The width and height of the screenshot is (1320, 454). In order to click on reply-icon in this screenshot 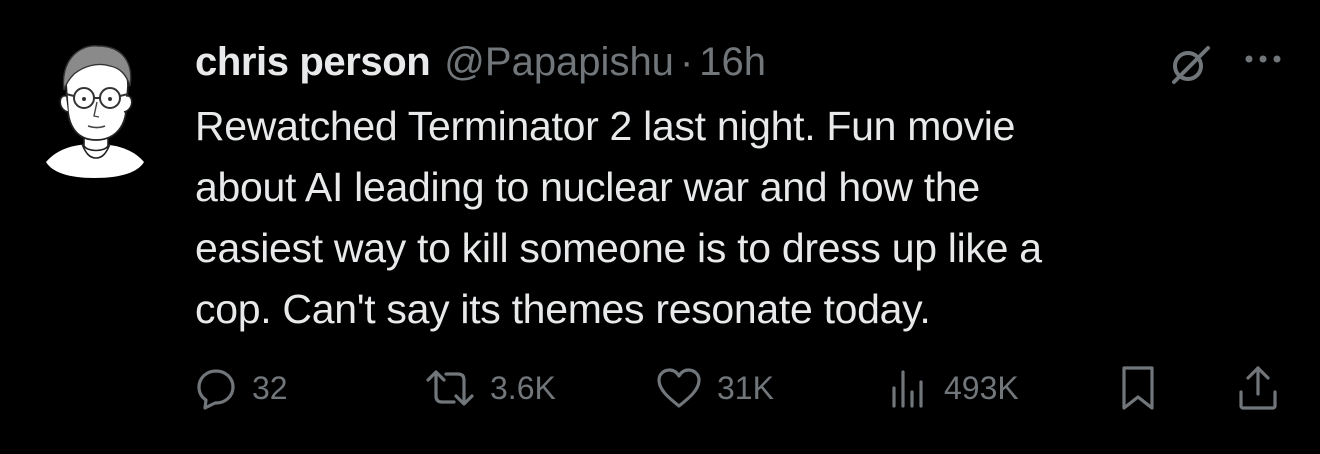, I will do `click(216, 388)`.